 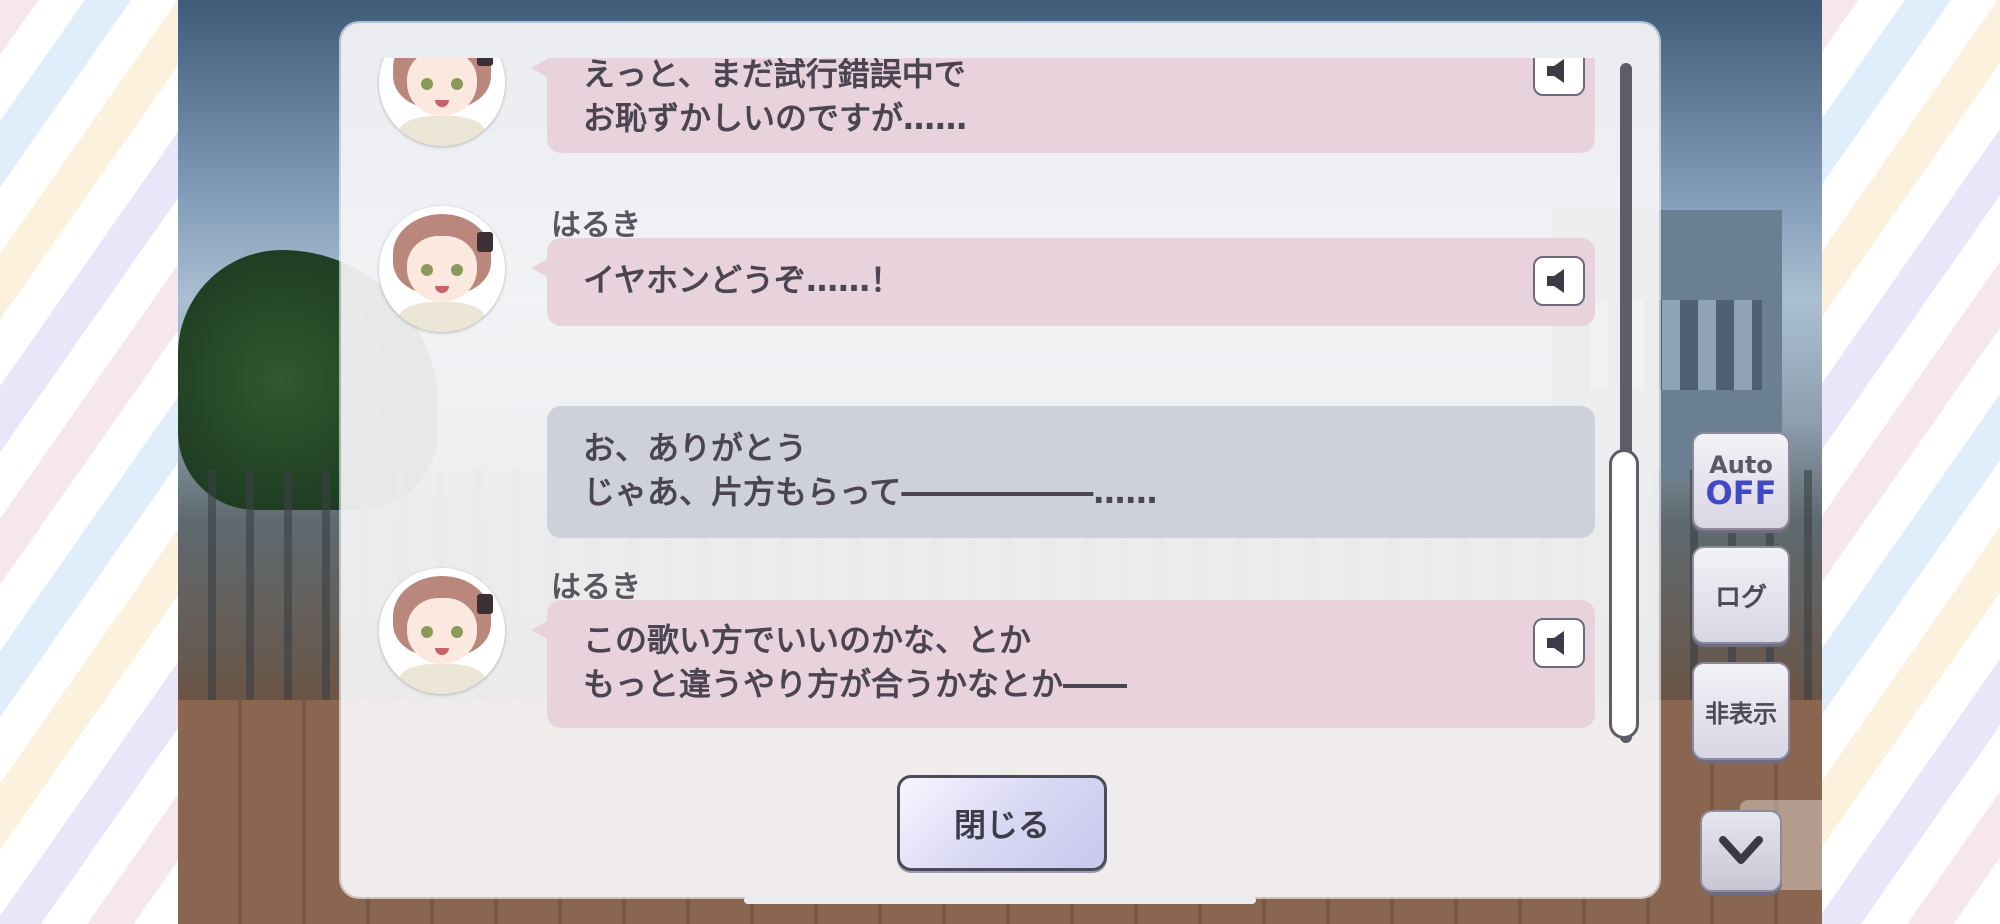 What do you see at coordinates (1910, 462) in the screenshot?
I see `decor-stripes-right` at bounding box center [1910, 462].